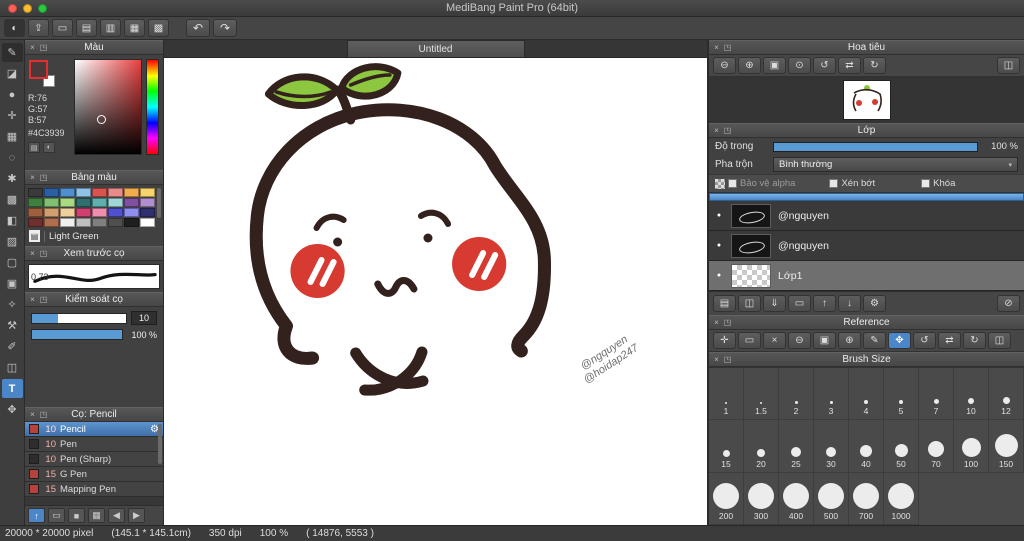  I want to click on redo-button: ↷, so click(225, 28).